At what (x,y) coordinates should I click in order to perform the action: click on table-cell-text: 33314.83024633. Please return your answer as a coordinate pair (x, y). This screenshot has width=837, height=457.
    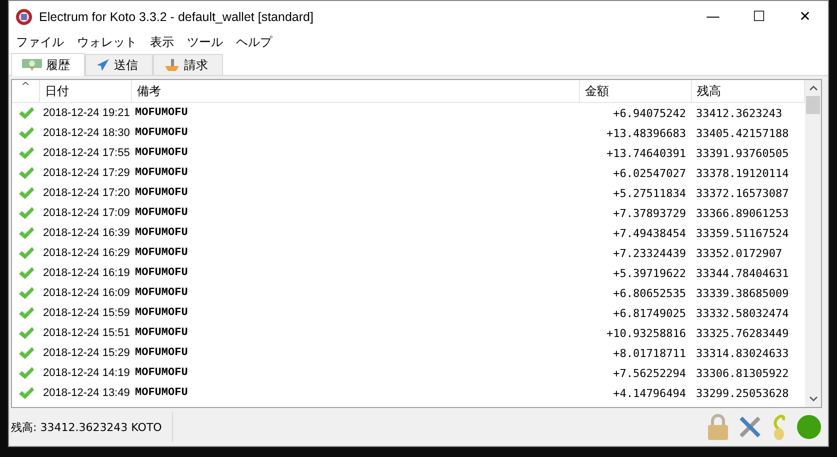
    Looking at the image, I should click on (742, 353).